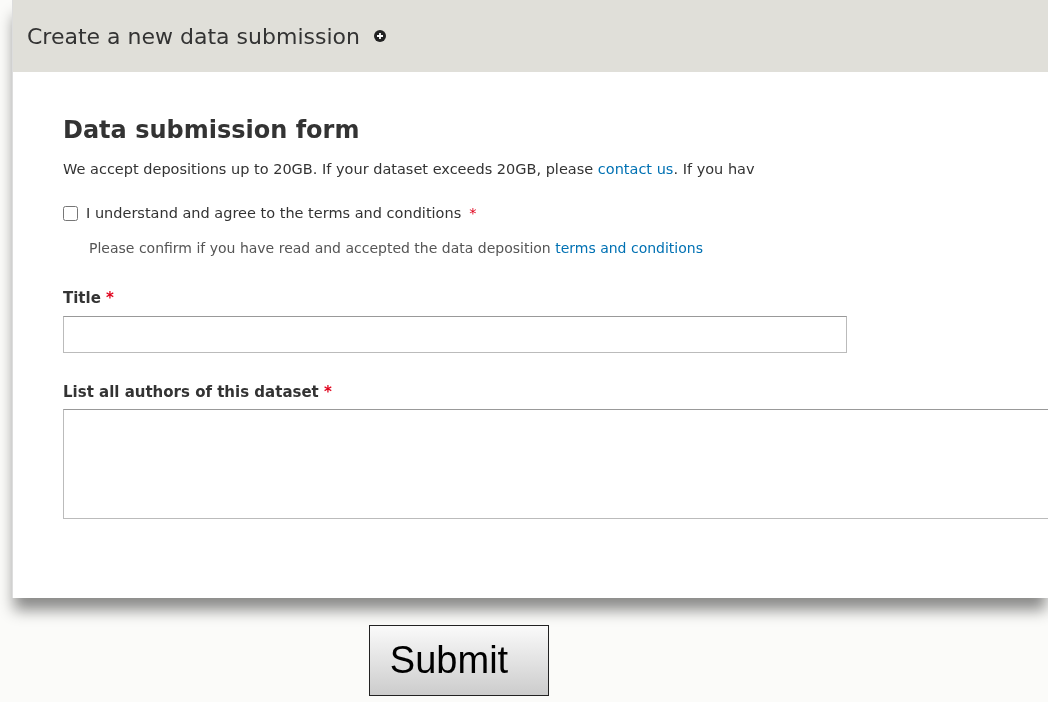 This screenshot has width=1048, height=702. Describe the element at coordinates (459, 660) in the screenshot. I see `submit-button: Submit` at that location.